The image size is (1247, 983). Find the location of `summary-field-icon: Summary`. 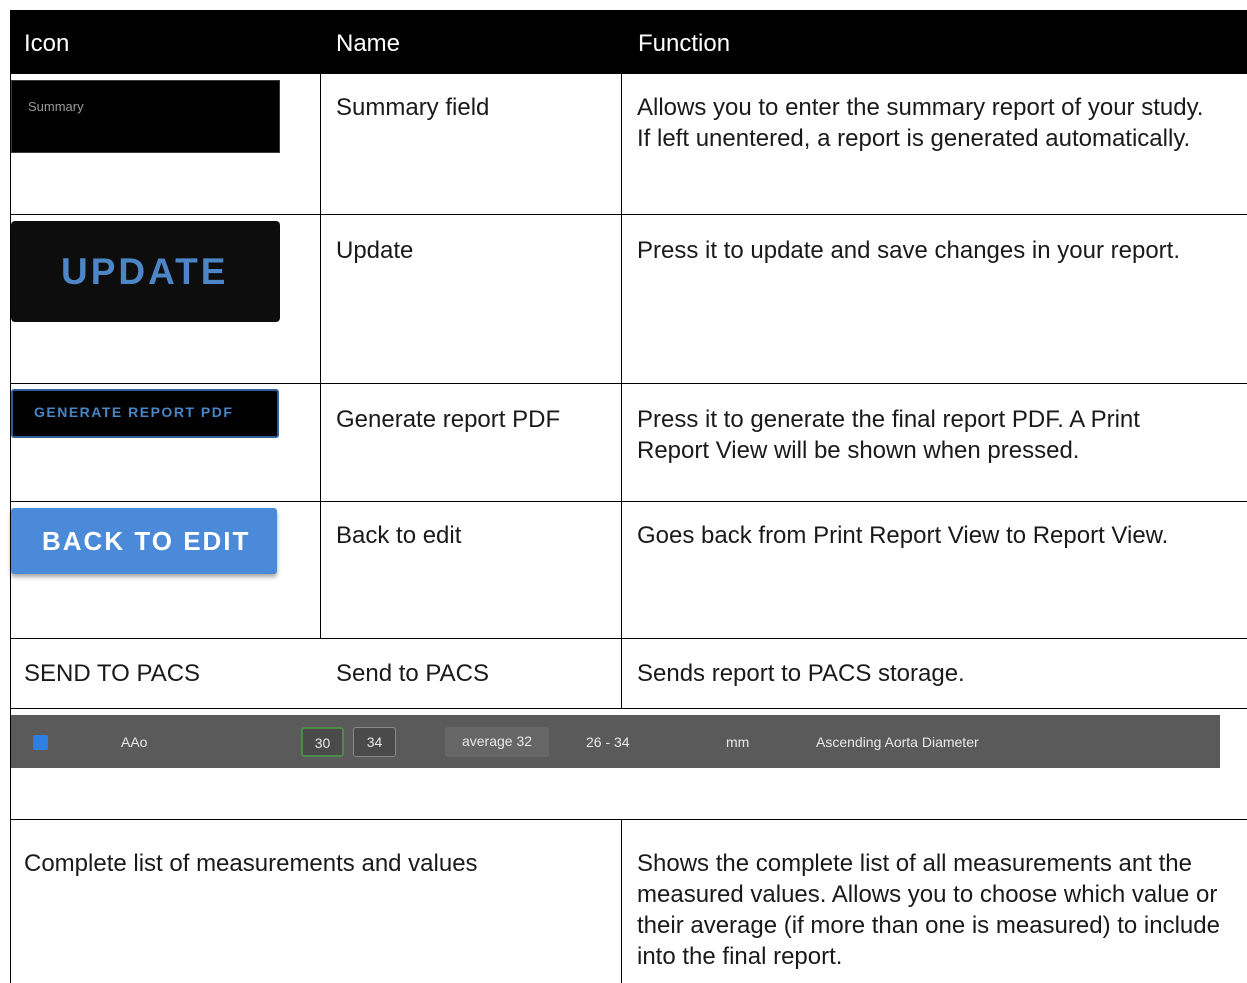

summary-field-icon: Summary is located at coordinates (145, 116).